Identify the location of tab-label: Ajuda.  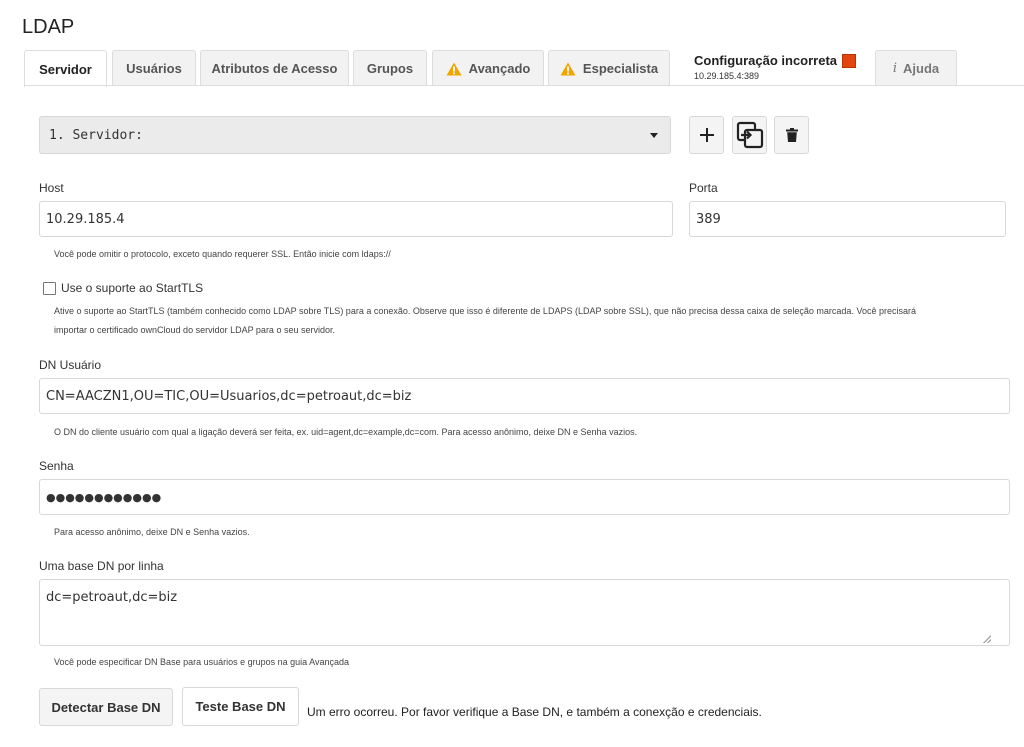
(921, 68).